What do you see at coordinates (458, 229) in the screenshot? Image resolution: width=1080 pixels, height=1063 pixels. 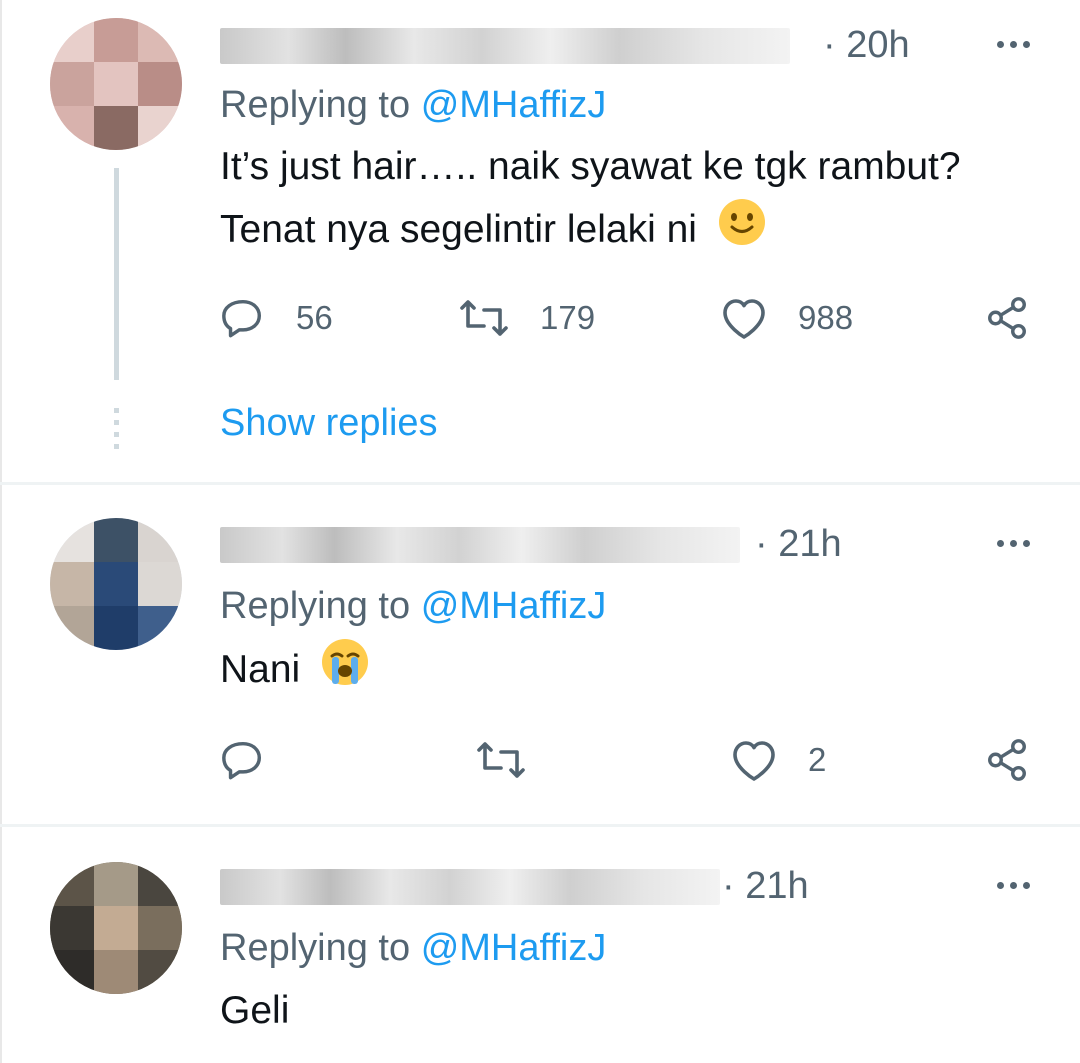 I see `tweet-text-line: Tenat nya segelintir lelaki ni` at bounding box center [458, 229].